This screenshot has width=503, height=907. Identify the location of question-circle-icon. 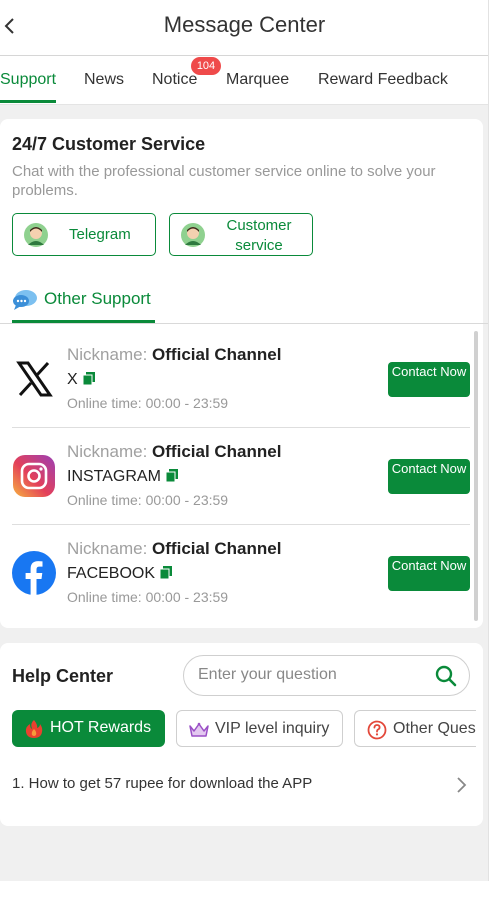
(377, 730).